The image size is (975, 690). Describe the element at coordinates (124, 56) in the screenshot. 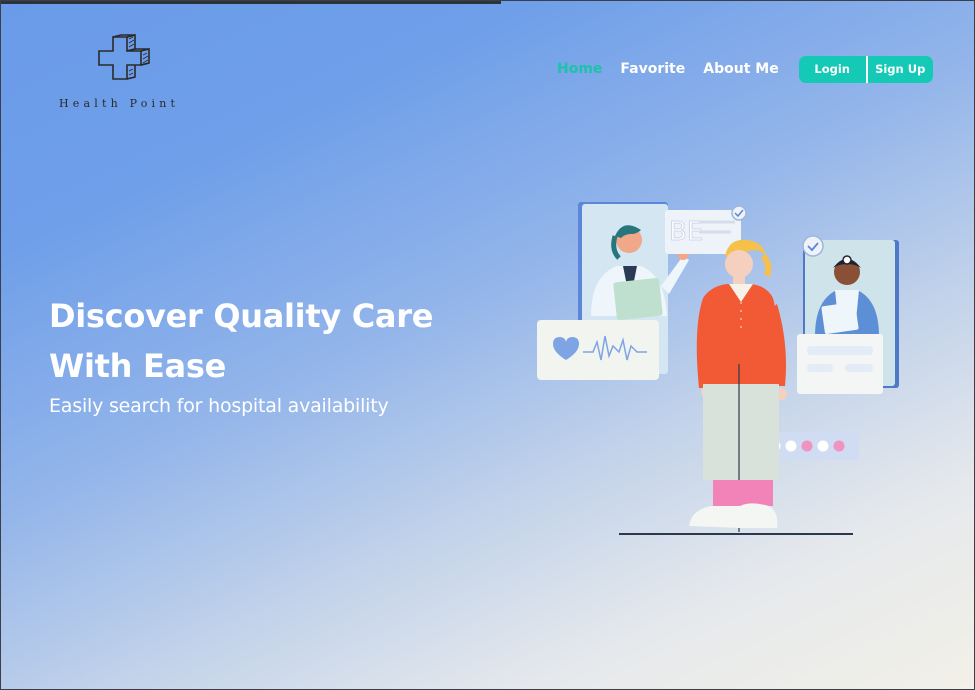

I see `medical-cross-icon` at that location.